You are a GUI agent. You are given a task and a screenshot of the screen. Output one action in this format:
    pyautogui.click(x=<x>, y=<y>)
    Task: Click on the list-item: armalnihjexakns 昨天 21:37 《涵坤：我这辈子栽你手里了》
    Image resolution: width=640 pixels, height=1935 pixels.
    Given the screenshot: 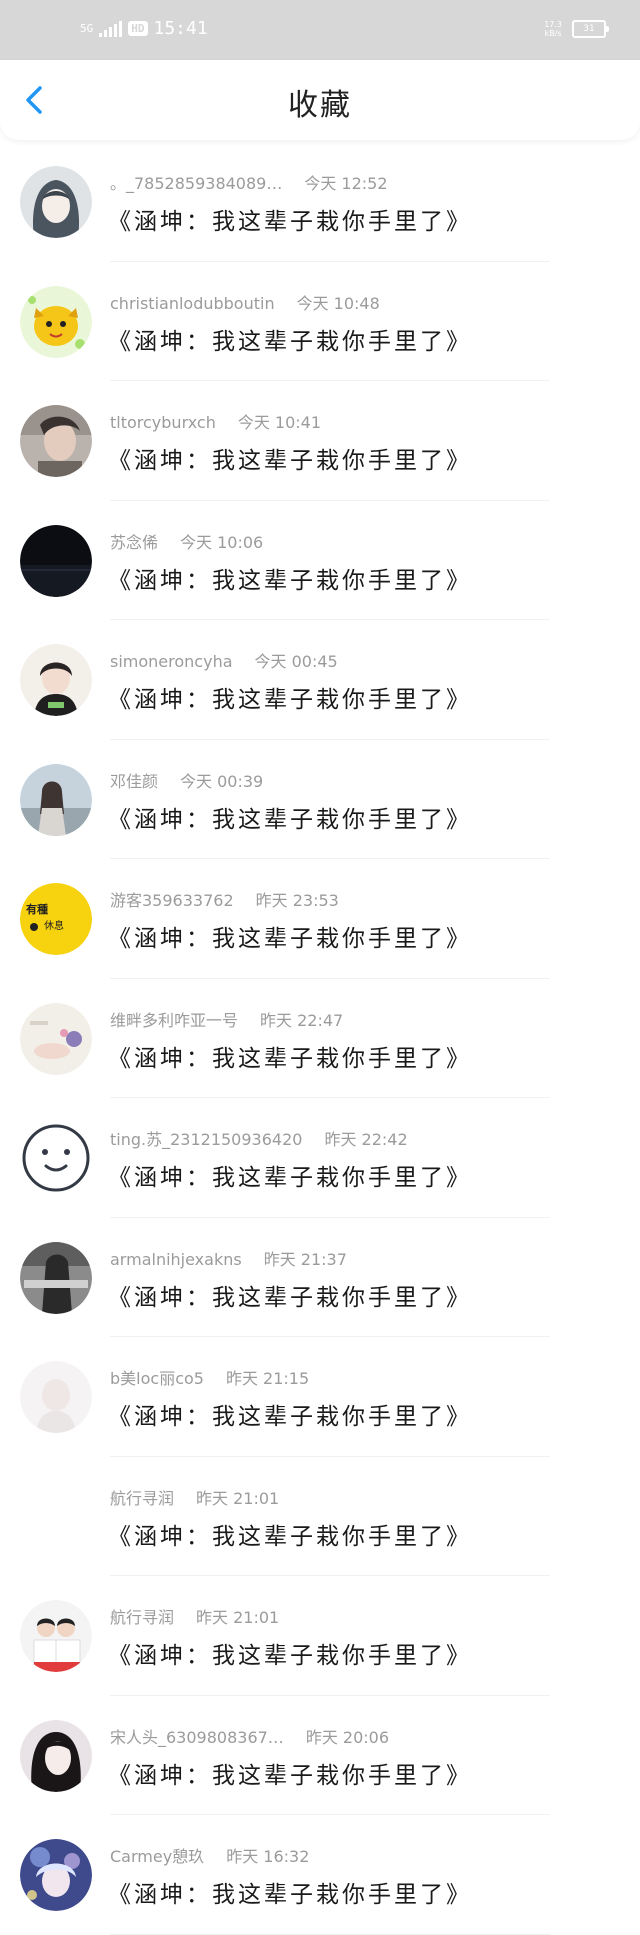 What is the action you would take?
    pyautogui.click(x=320, y=1278)
    